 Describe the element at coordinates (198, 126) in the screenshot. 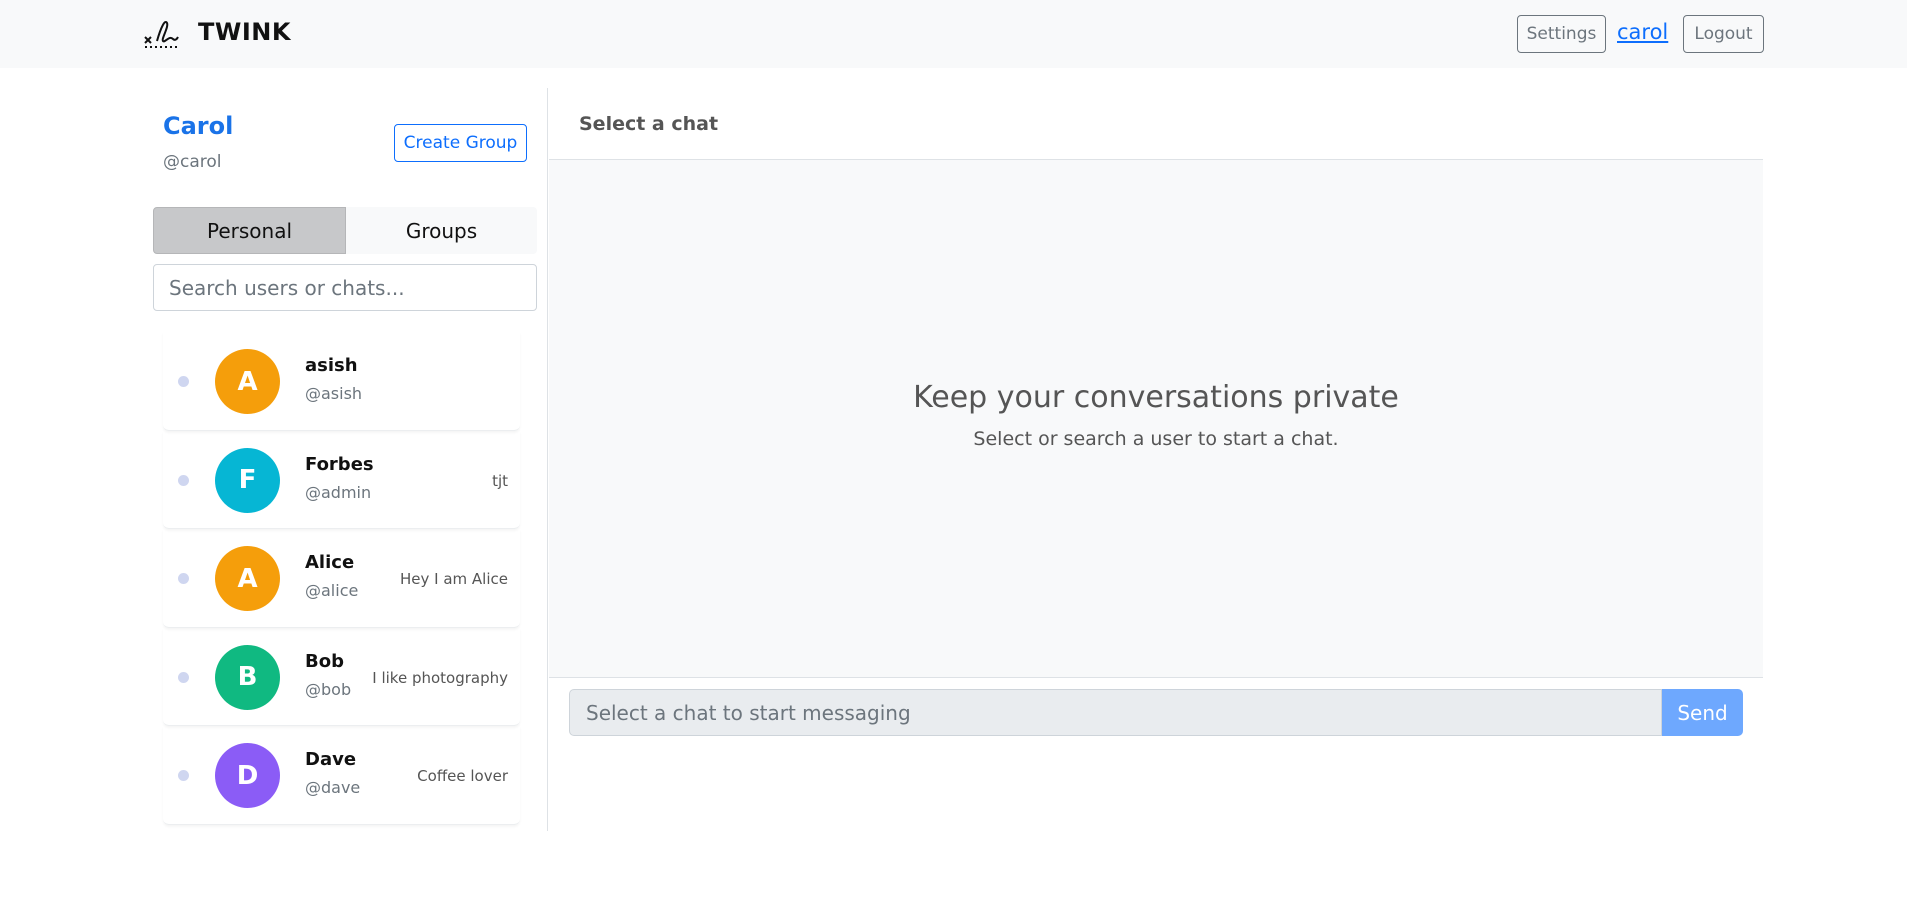

I see `current-user-name: Carol` at that location.